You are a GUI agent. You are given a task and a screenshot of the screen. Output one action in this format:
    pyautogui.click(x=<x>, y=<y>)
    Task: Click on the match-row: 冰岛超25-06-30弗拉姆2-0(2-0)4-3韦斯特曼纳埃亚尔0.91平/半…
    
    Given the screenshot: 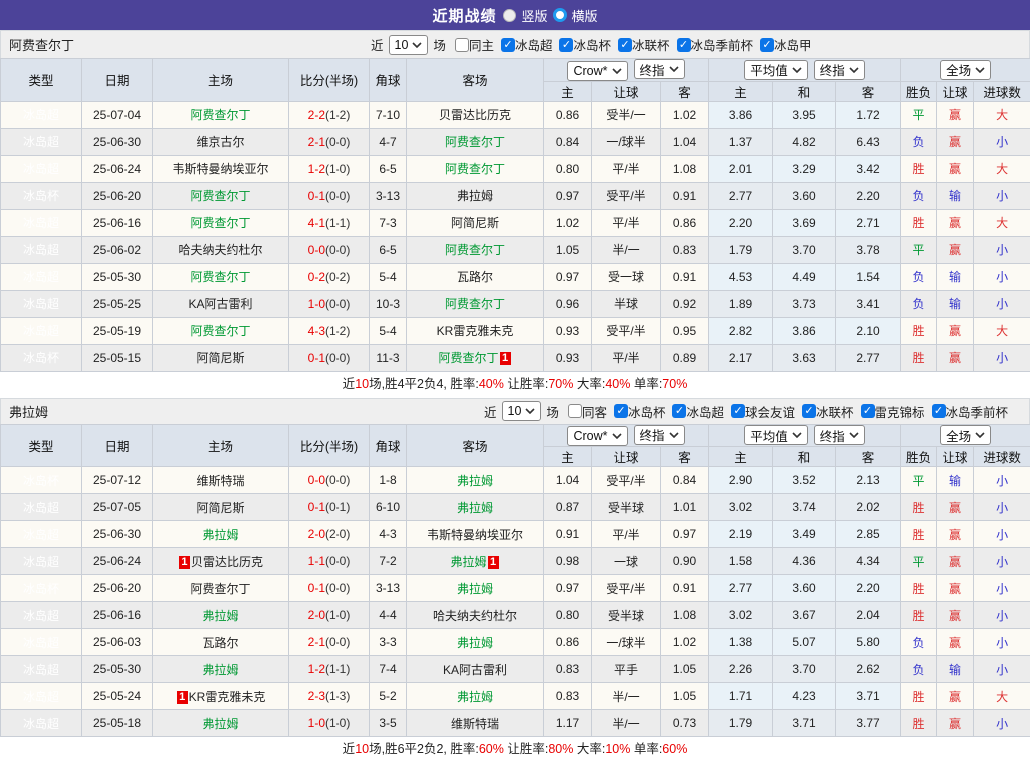 What is the action you would take?
    pyautogui.click(x=515, y=534)
    